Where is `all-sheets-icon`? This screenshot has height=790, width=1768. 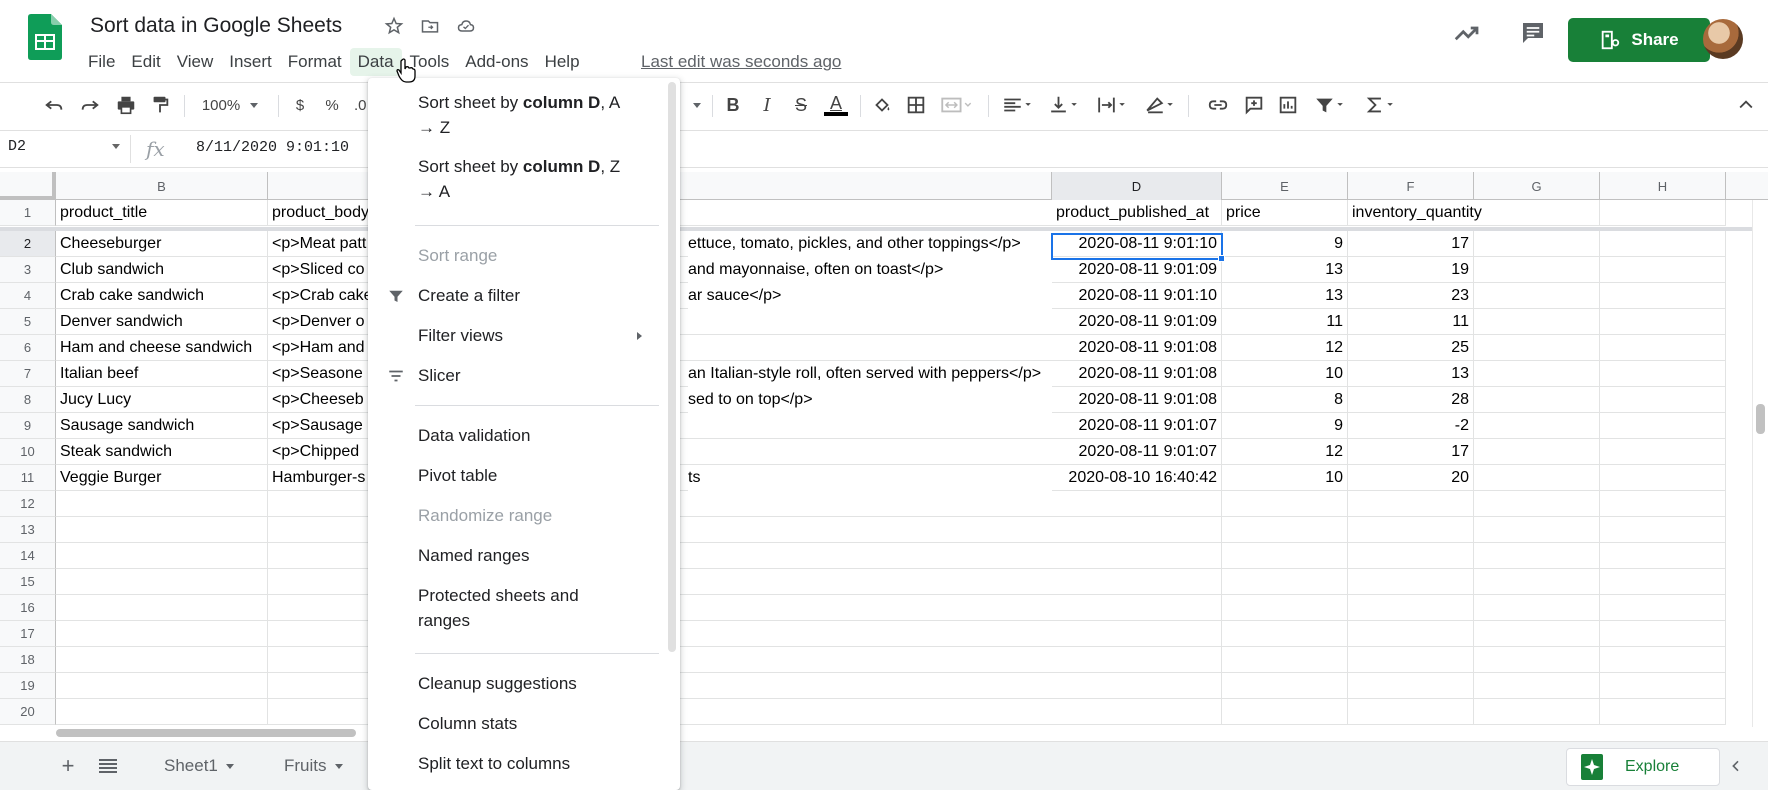
all-sheets-icon is located at coordinates (108, 766).